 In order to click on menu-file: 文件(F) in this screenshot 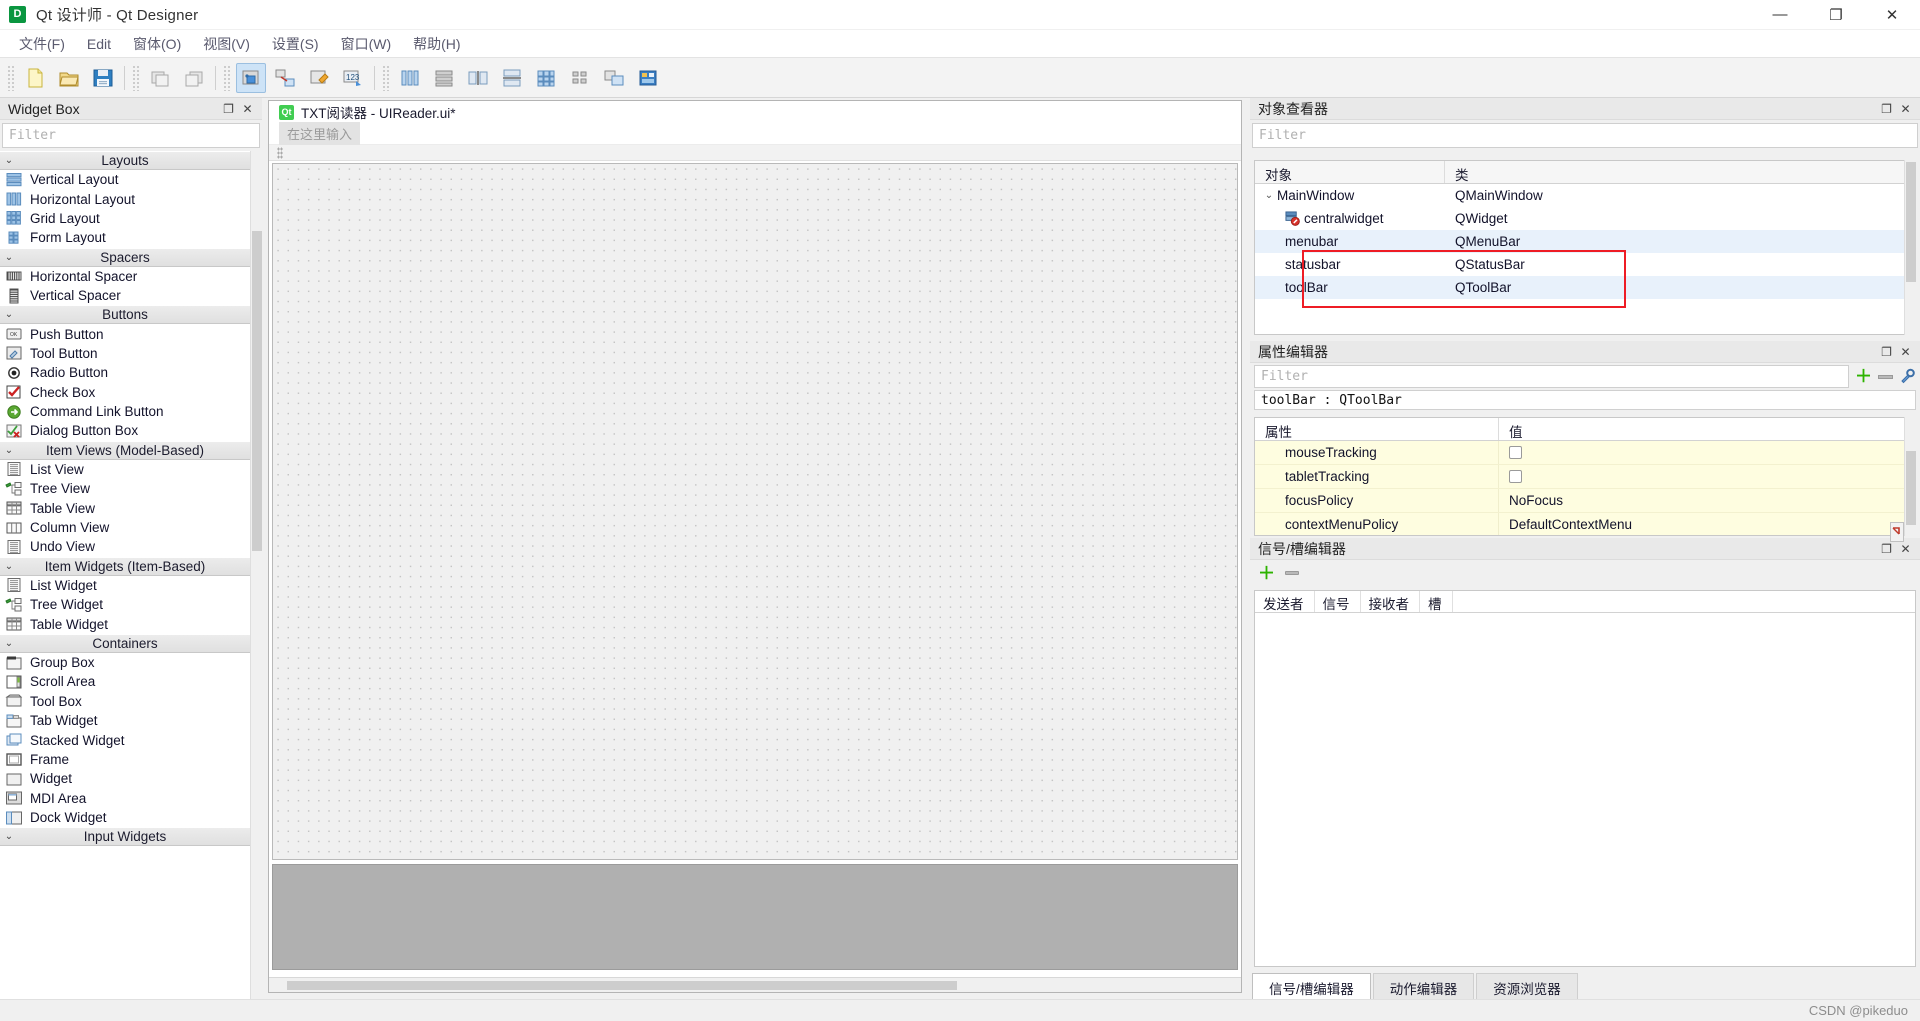, I will do `click(42, 44)`.